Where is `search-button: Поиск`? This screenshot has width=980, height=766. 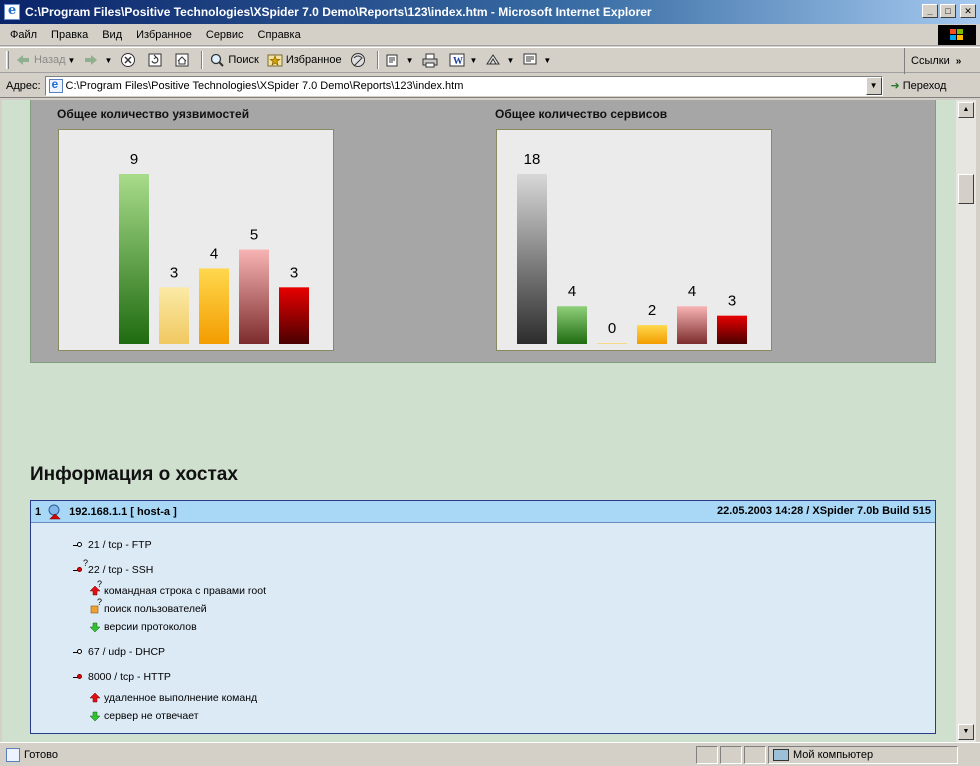
search-button: Поиск is located at coordinates (234, 60).